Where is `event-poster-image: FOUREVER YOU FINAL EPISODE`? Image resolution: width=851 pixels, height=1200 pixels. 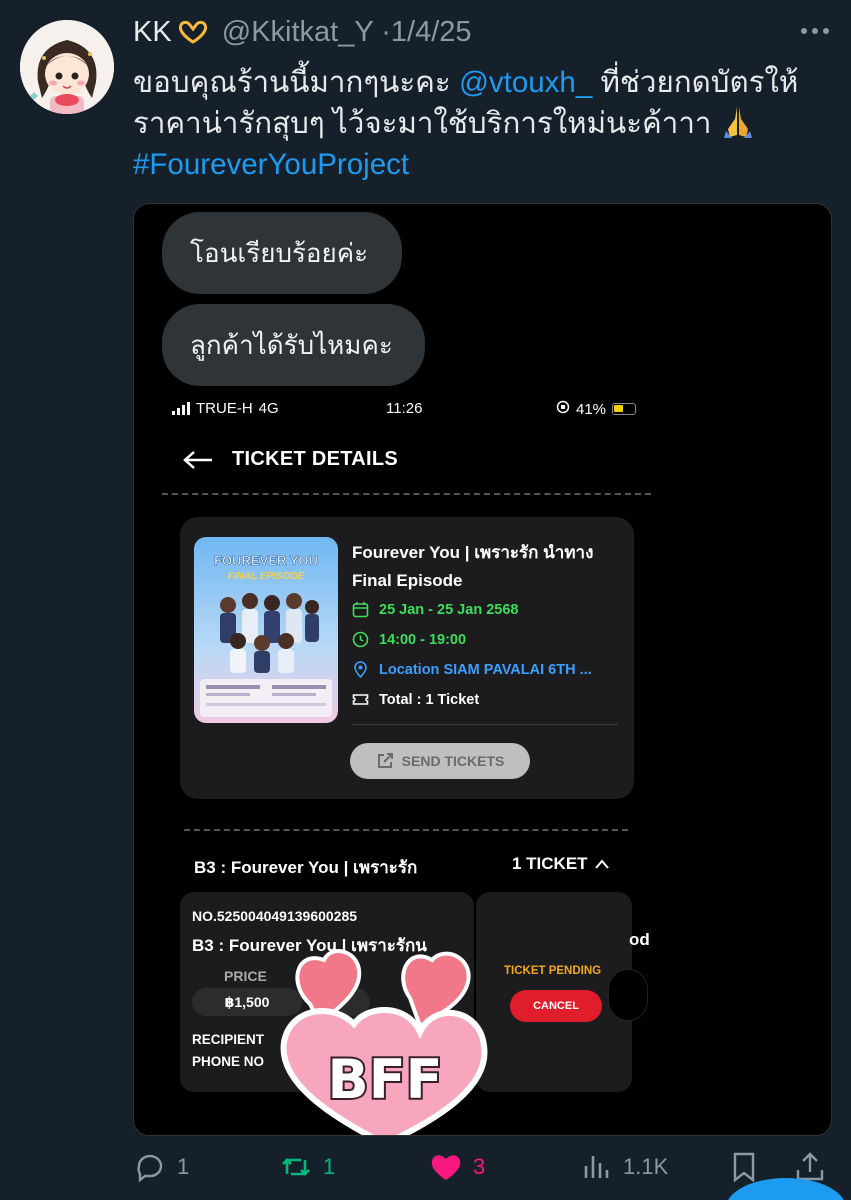
event-poster-image: FOUREVER YOU FINAL EPISODE is located at coordinates (266, 630).